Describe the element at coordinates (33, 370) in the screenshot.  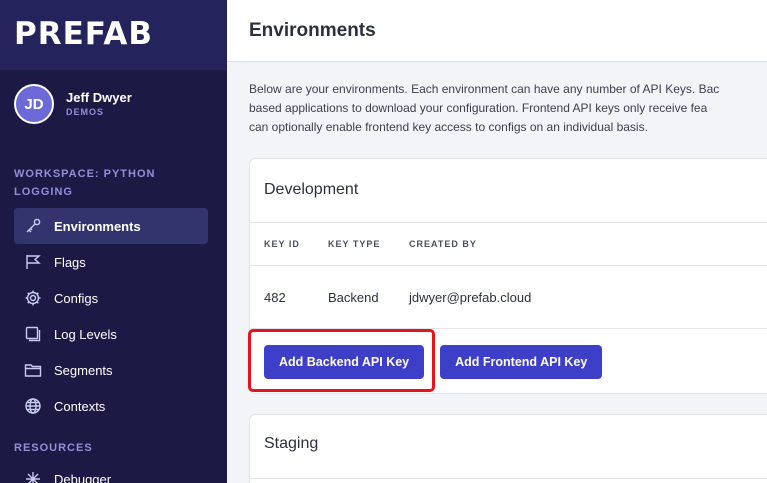
I see `folder-icon` at that location.